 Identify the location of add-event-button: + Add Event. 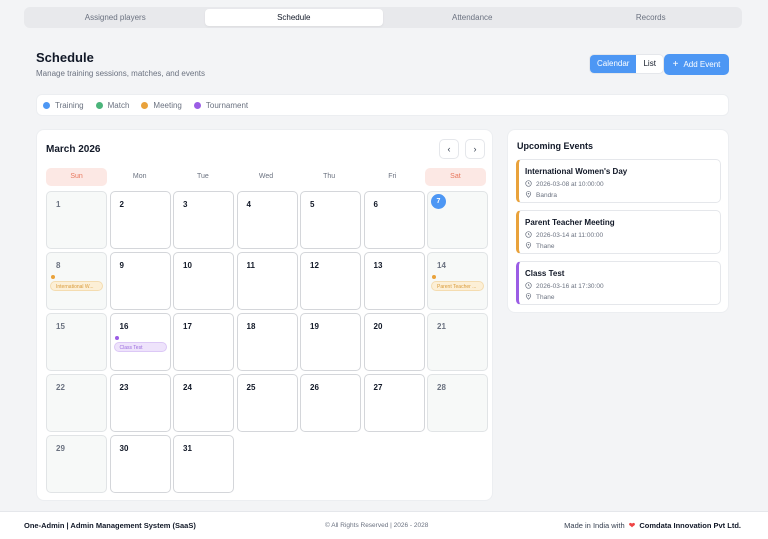
(696, 64).